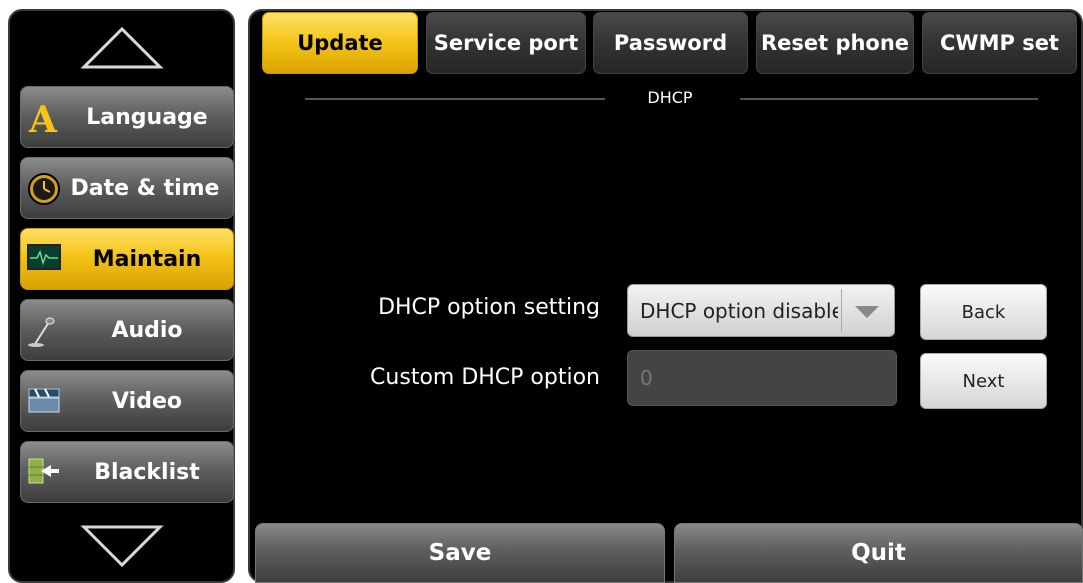 The height and width of the screenshot is (583, 1083). I want to click on custom-dhcp-option-label: Custom DHCP option, so click(485, 377).